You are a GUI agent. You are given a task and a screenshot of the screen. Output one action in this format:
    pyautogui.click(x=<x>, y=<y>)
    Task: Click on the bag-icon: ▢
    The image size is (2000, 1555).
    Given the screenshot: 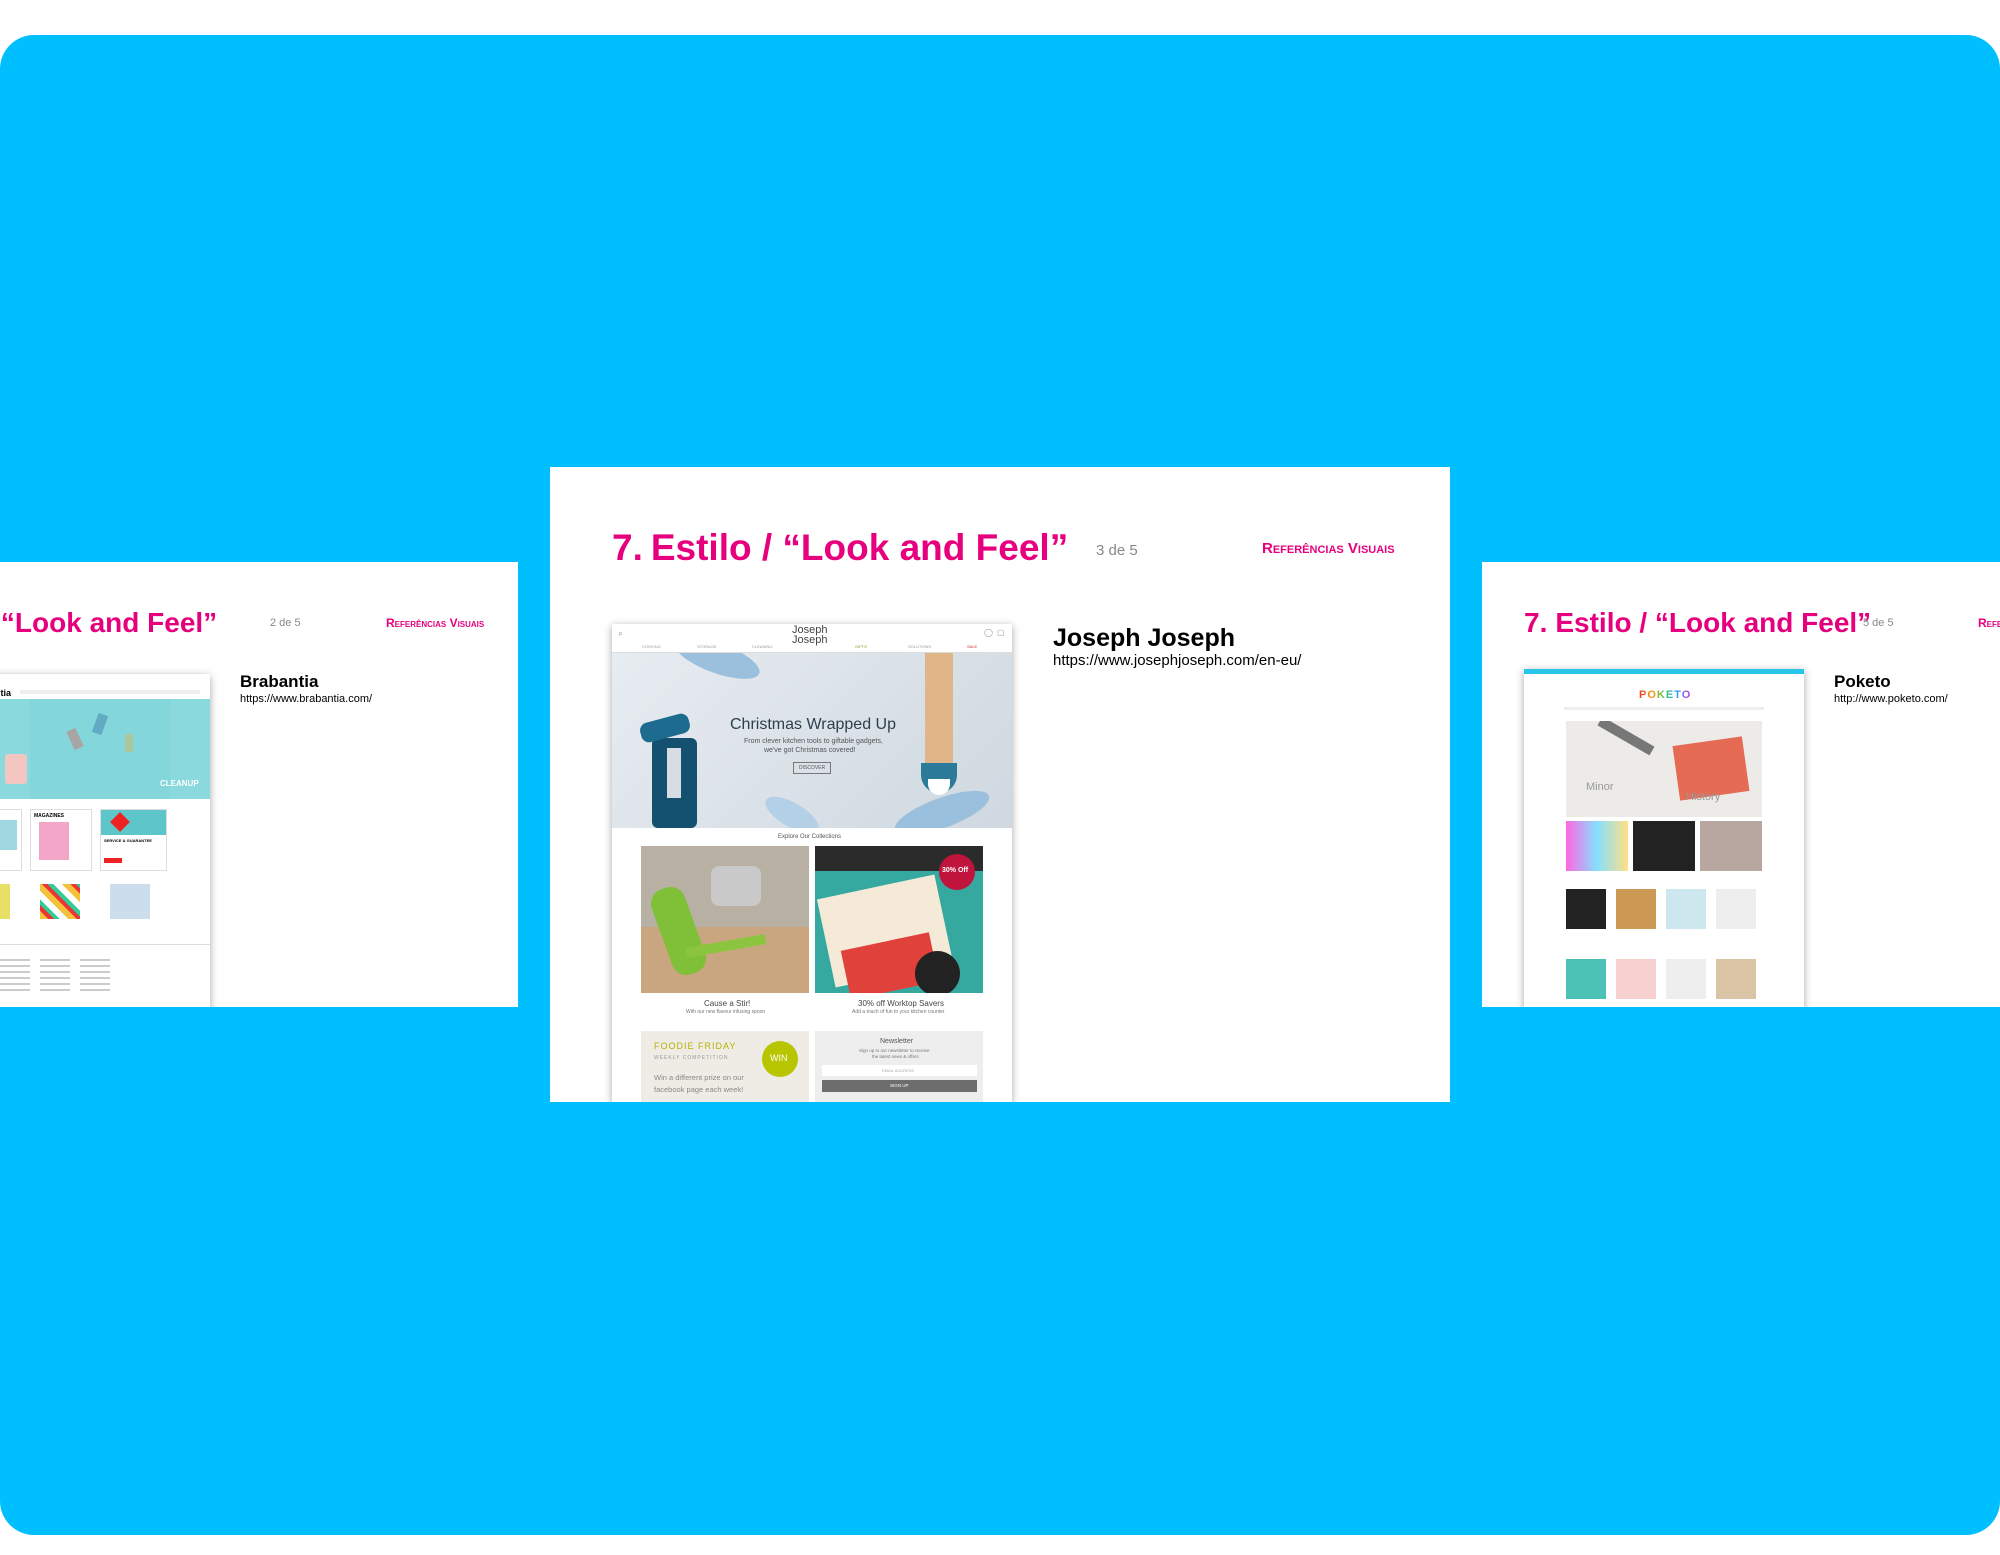 What is the action you would take?
    pyautogui.click(x=1001, y=632)
    